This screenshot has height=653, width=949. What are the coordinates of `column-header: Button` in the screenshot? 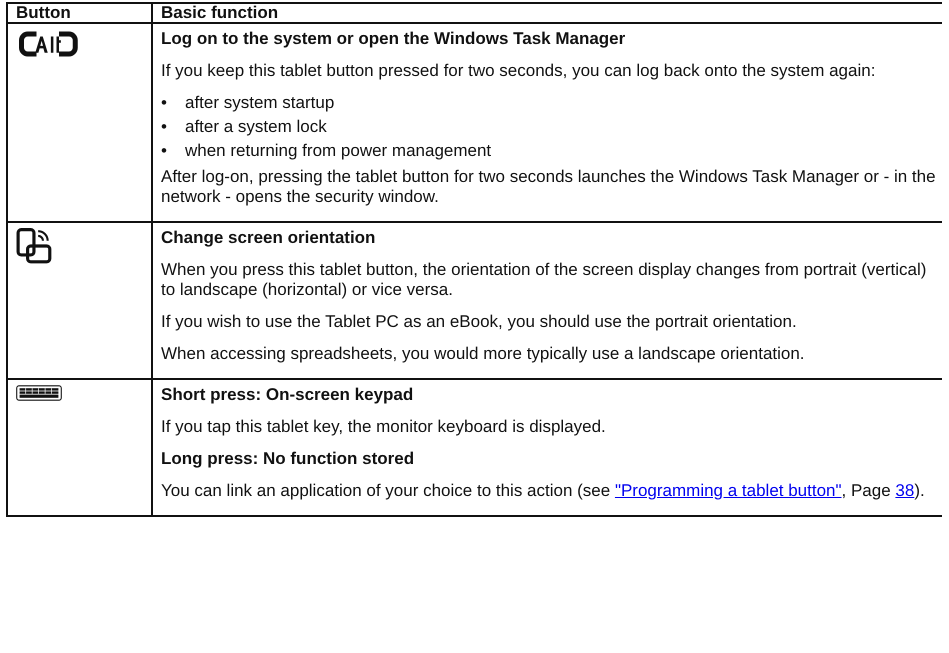 It's located at (43, 12).